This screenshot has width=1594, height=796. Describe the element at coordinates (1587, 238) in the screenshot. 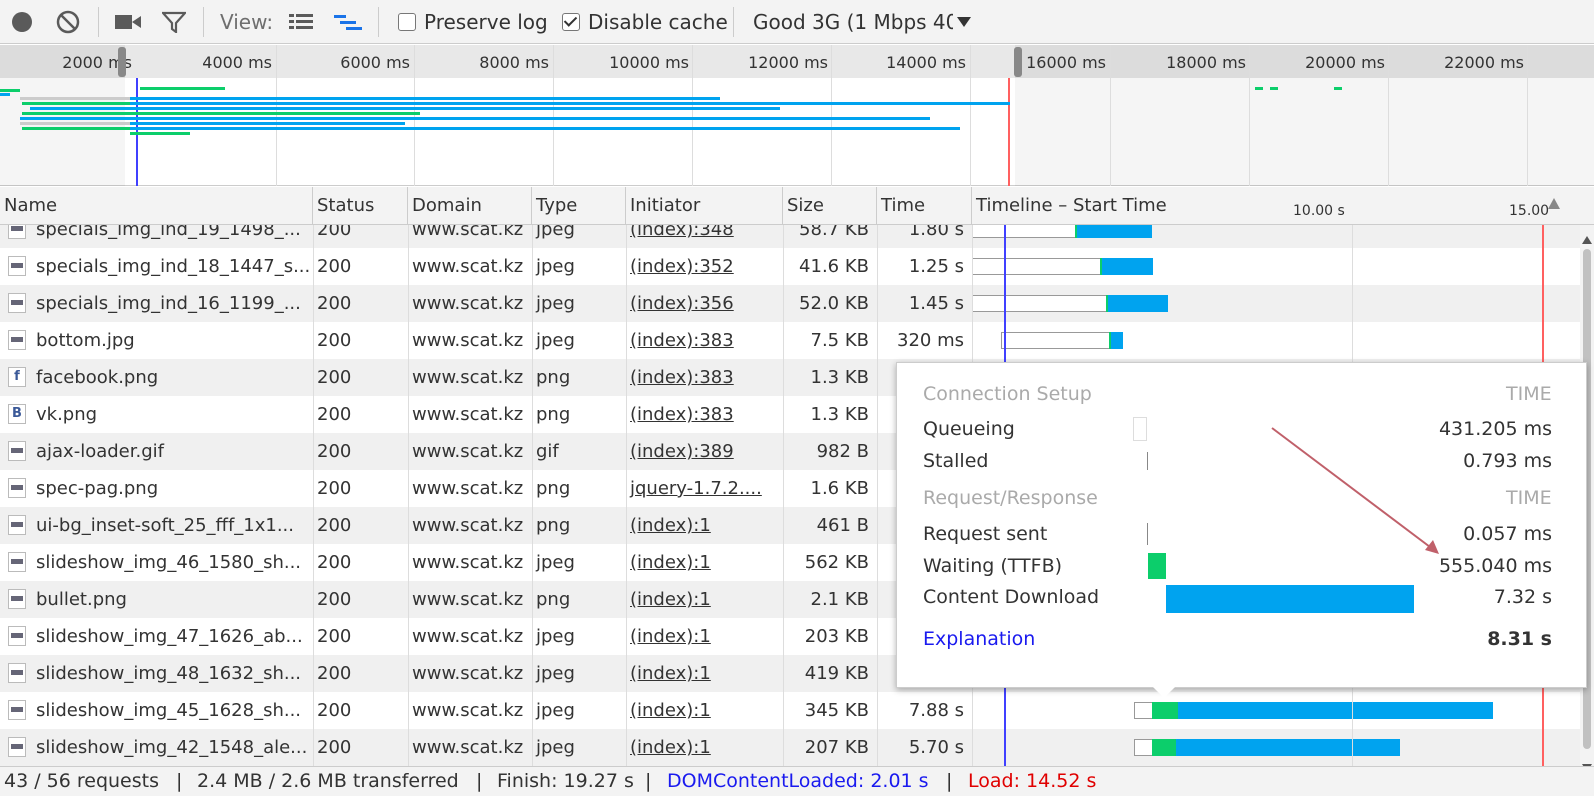

I see `scroll-up-icon` at that location.